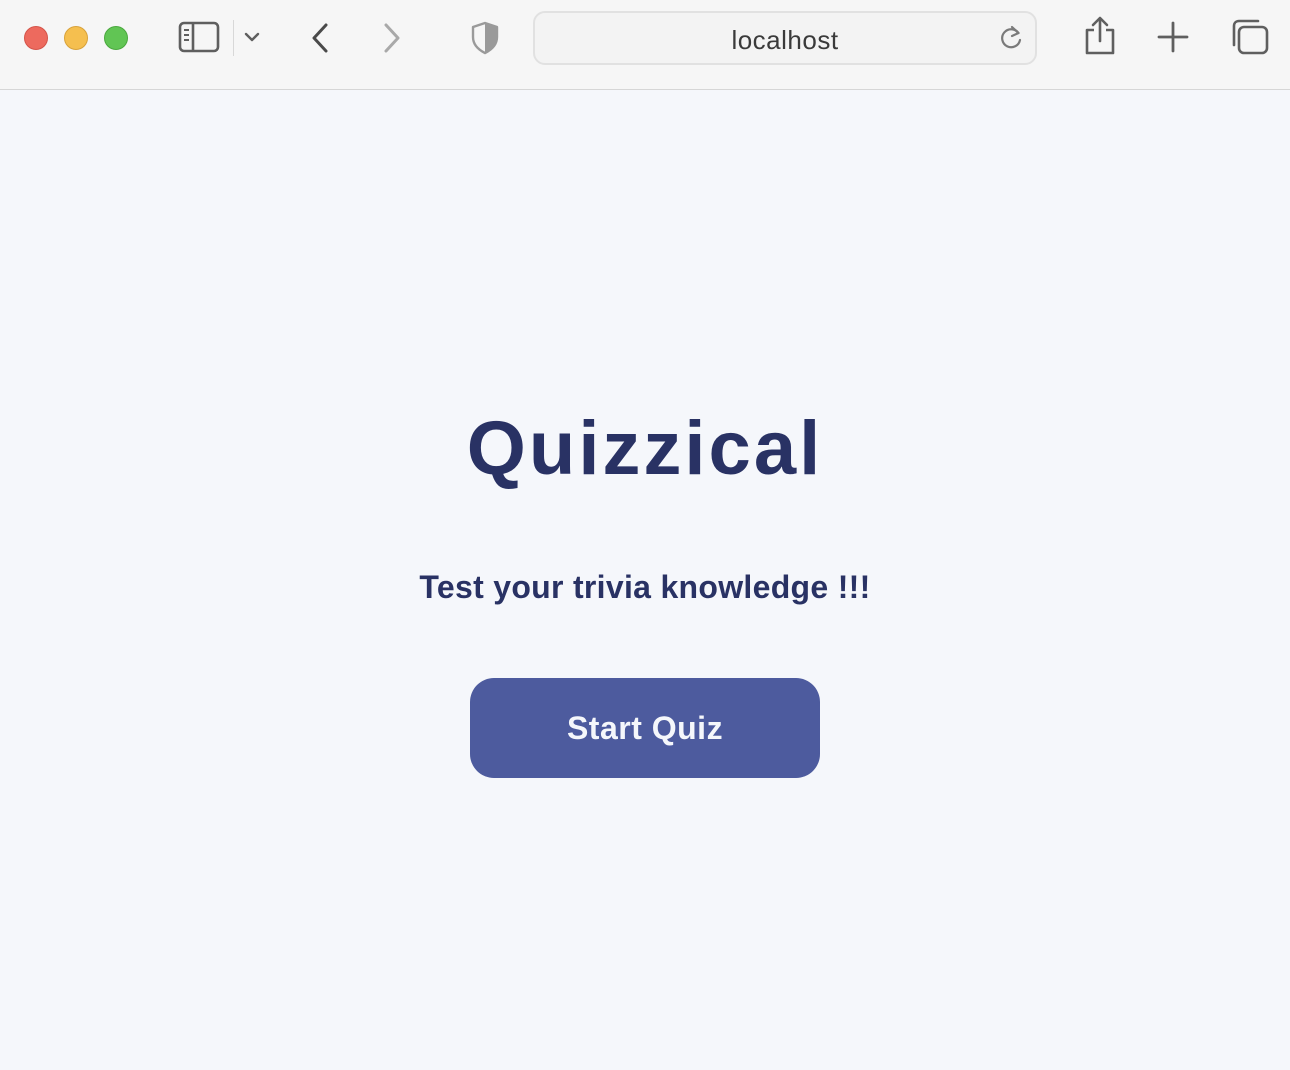 Image resolution: width=1290 pixels, height=1070 pixels. What do you see at coordinates (76, 38) in the screenshot?
I see `window-minimize-button` at bounding box center [76, 38].